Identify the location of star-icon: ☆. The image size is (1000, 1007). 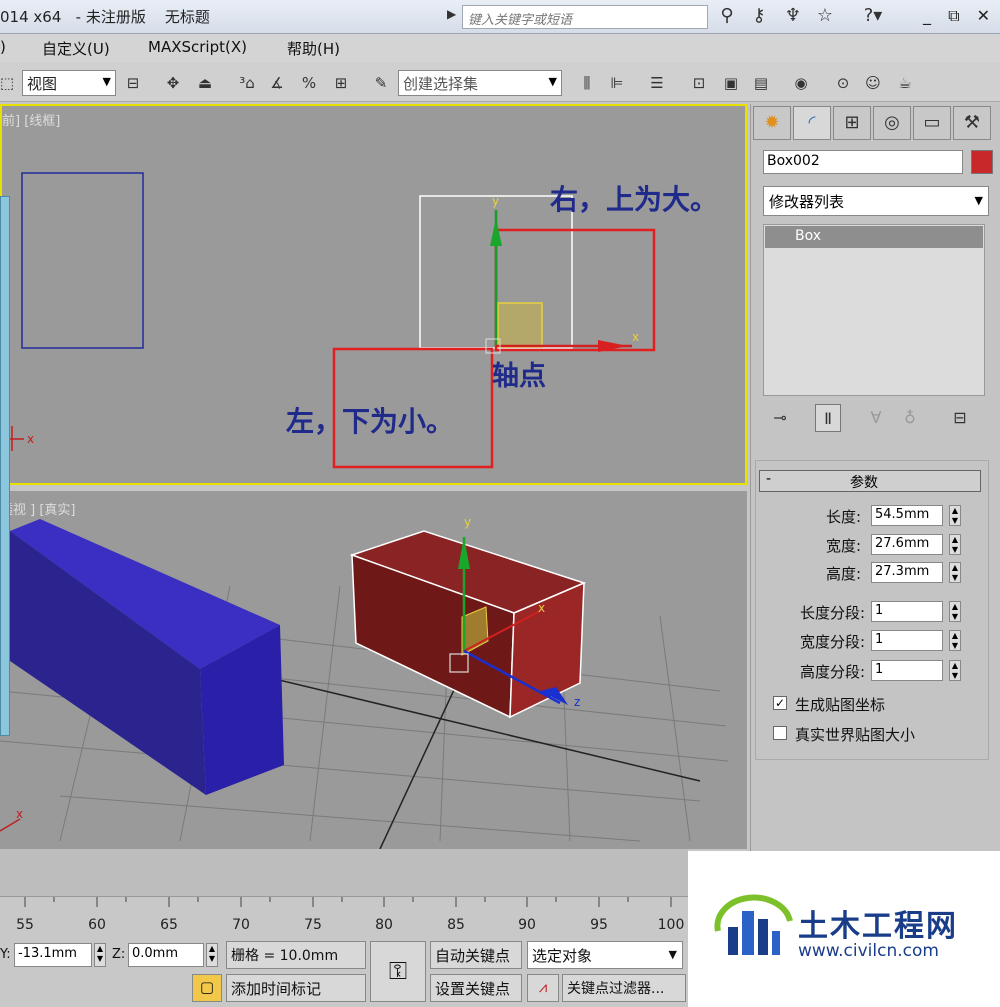
(825, 16).